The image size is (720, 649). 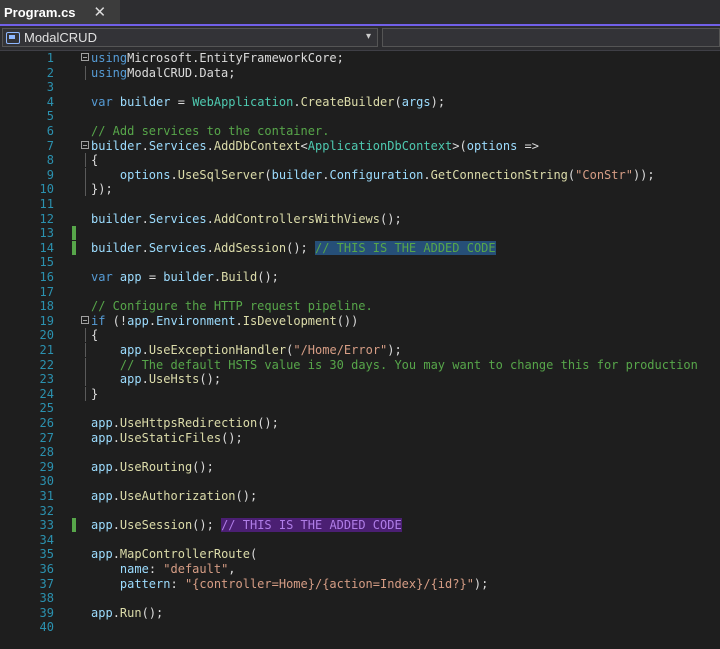 What do you see at coordinates (167, 438) in the screenshot?
I see `code-text: app.UseStaticFiles();` at bounding box center [167, 438].